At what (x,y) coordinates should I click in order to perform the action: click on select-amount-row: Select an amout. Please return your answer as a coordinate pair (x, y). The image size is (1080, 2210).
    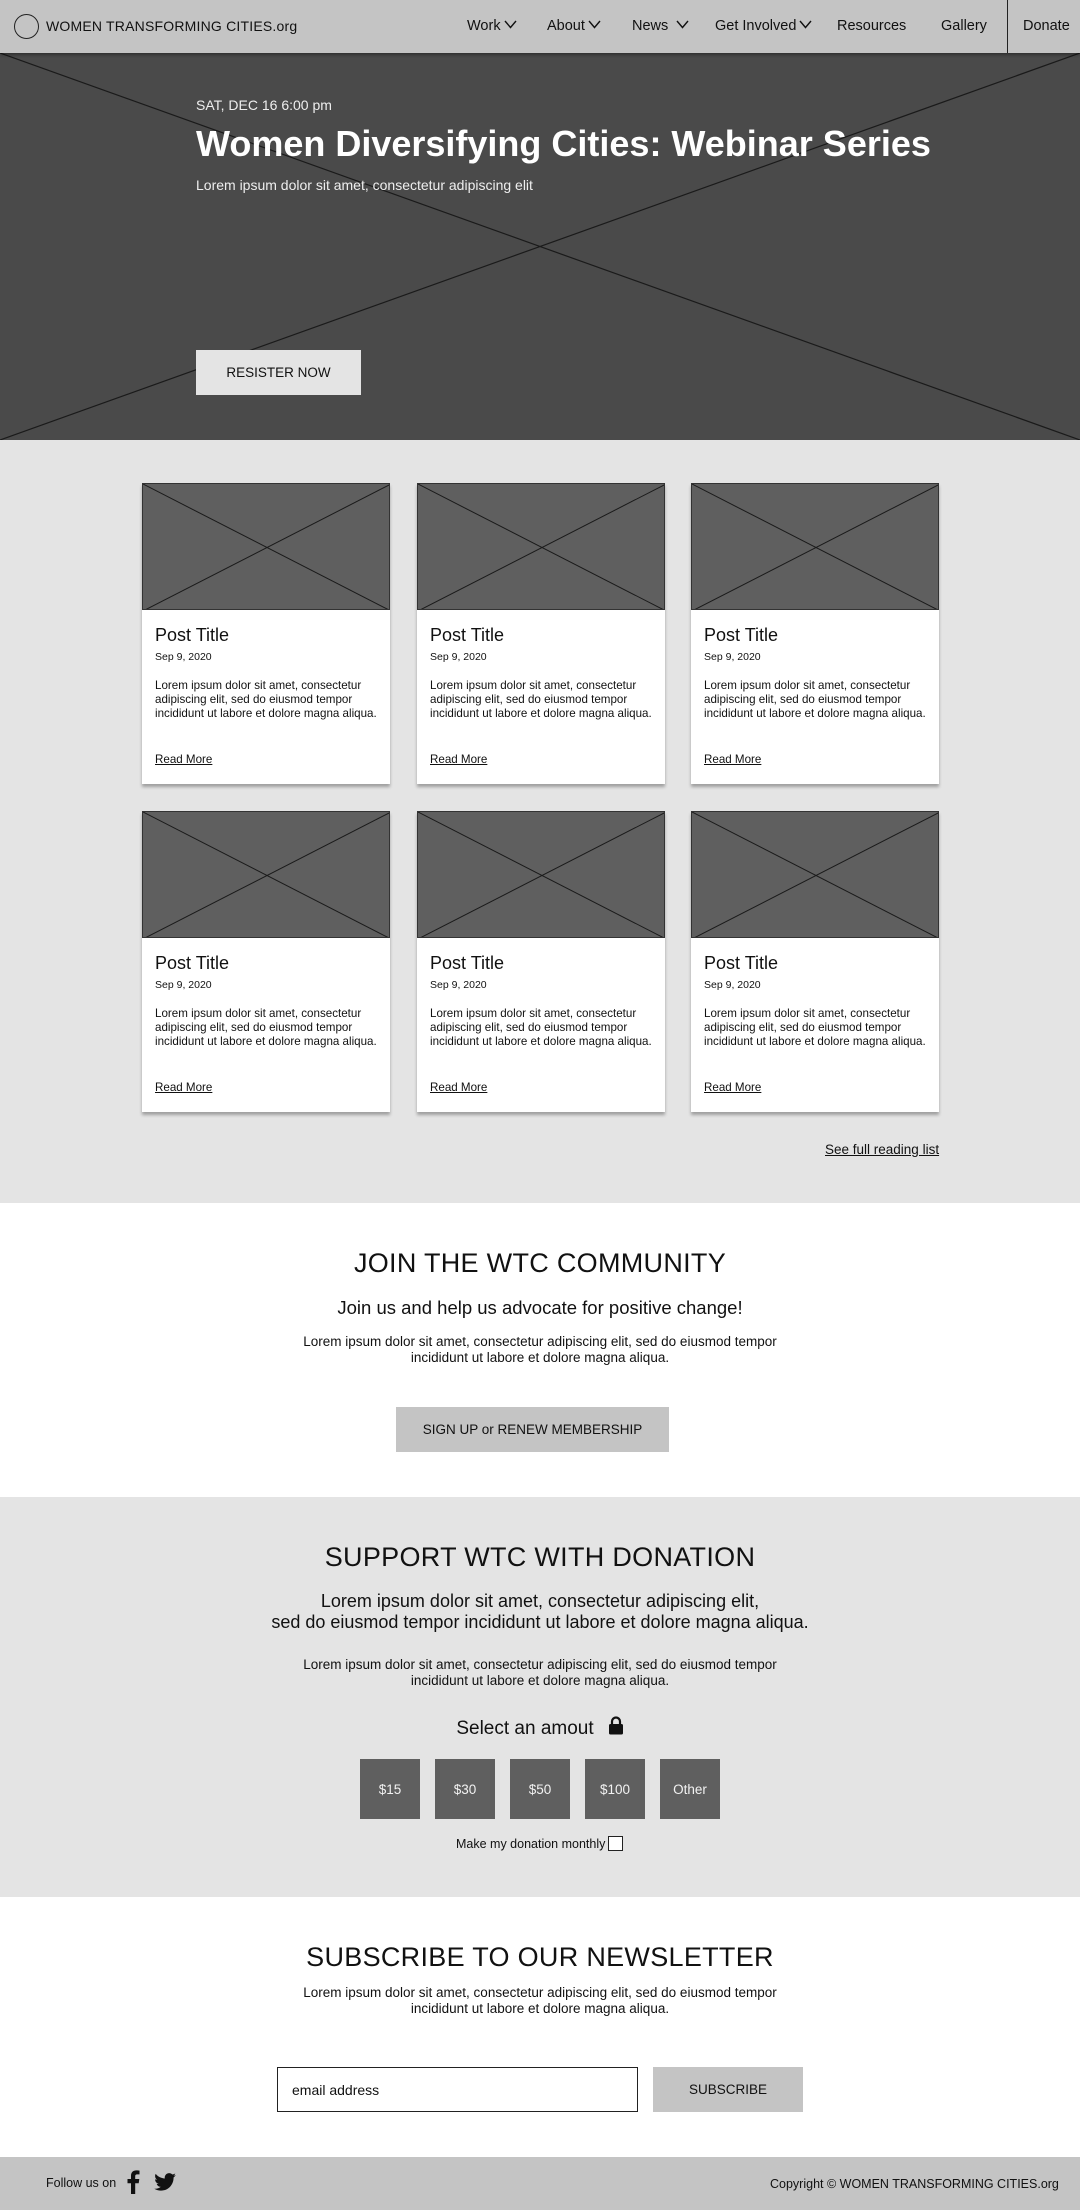
    Looking at the image, I should click on (540, 1728).